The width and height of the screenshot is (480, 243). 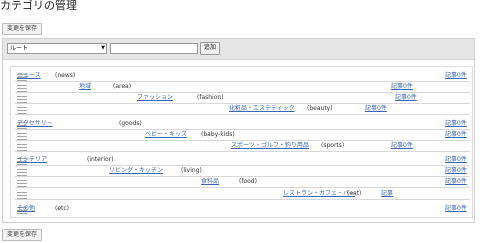 What do you see at coordinates (320, 108) in the screenshot?
I see `category-slug: (beauty)` at bounding box center [320, 108].